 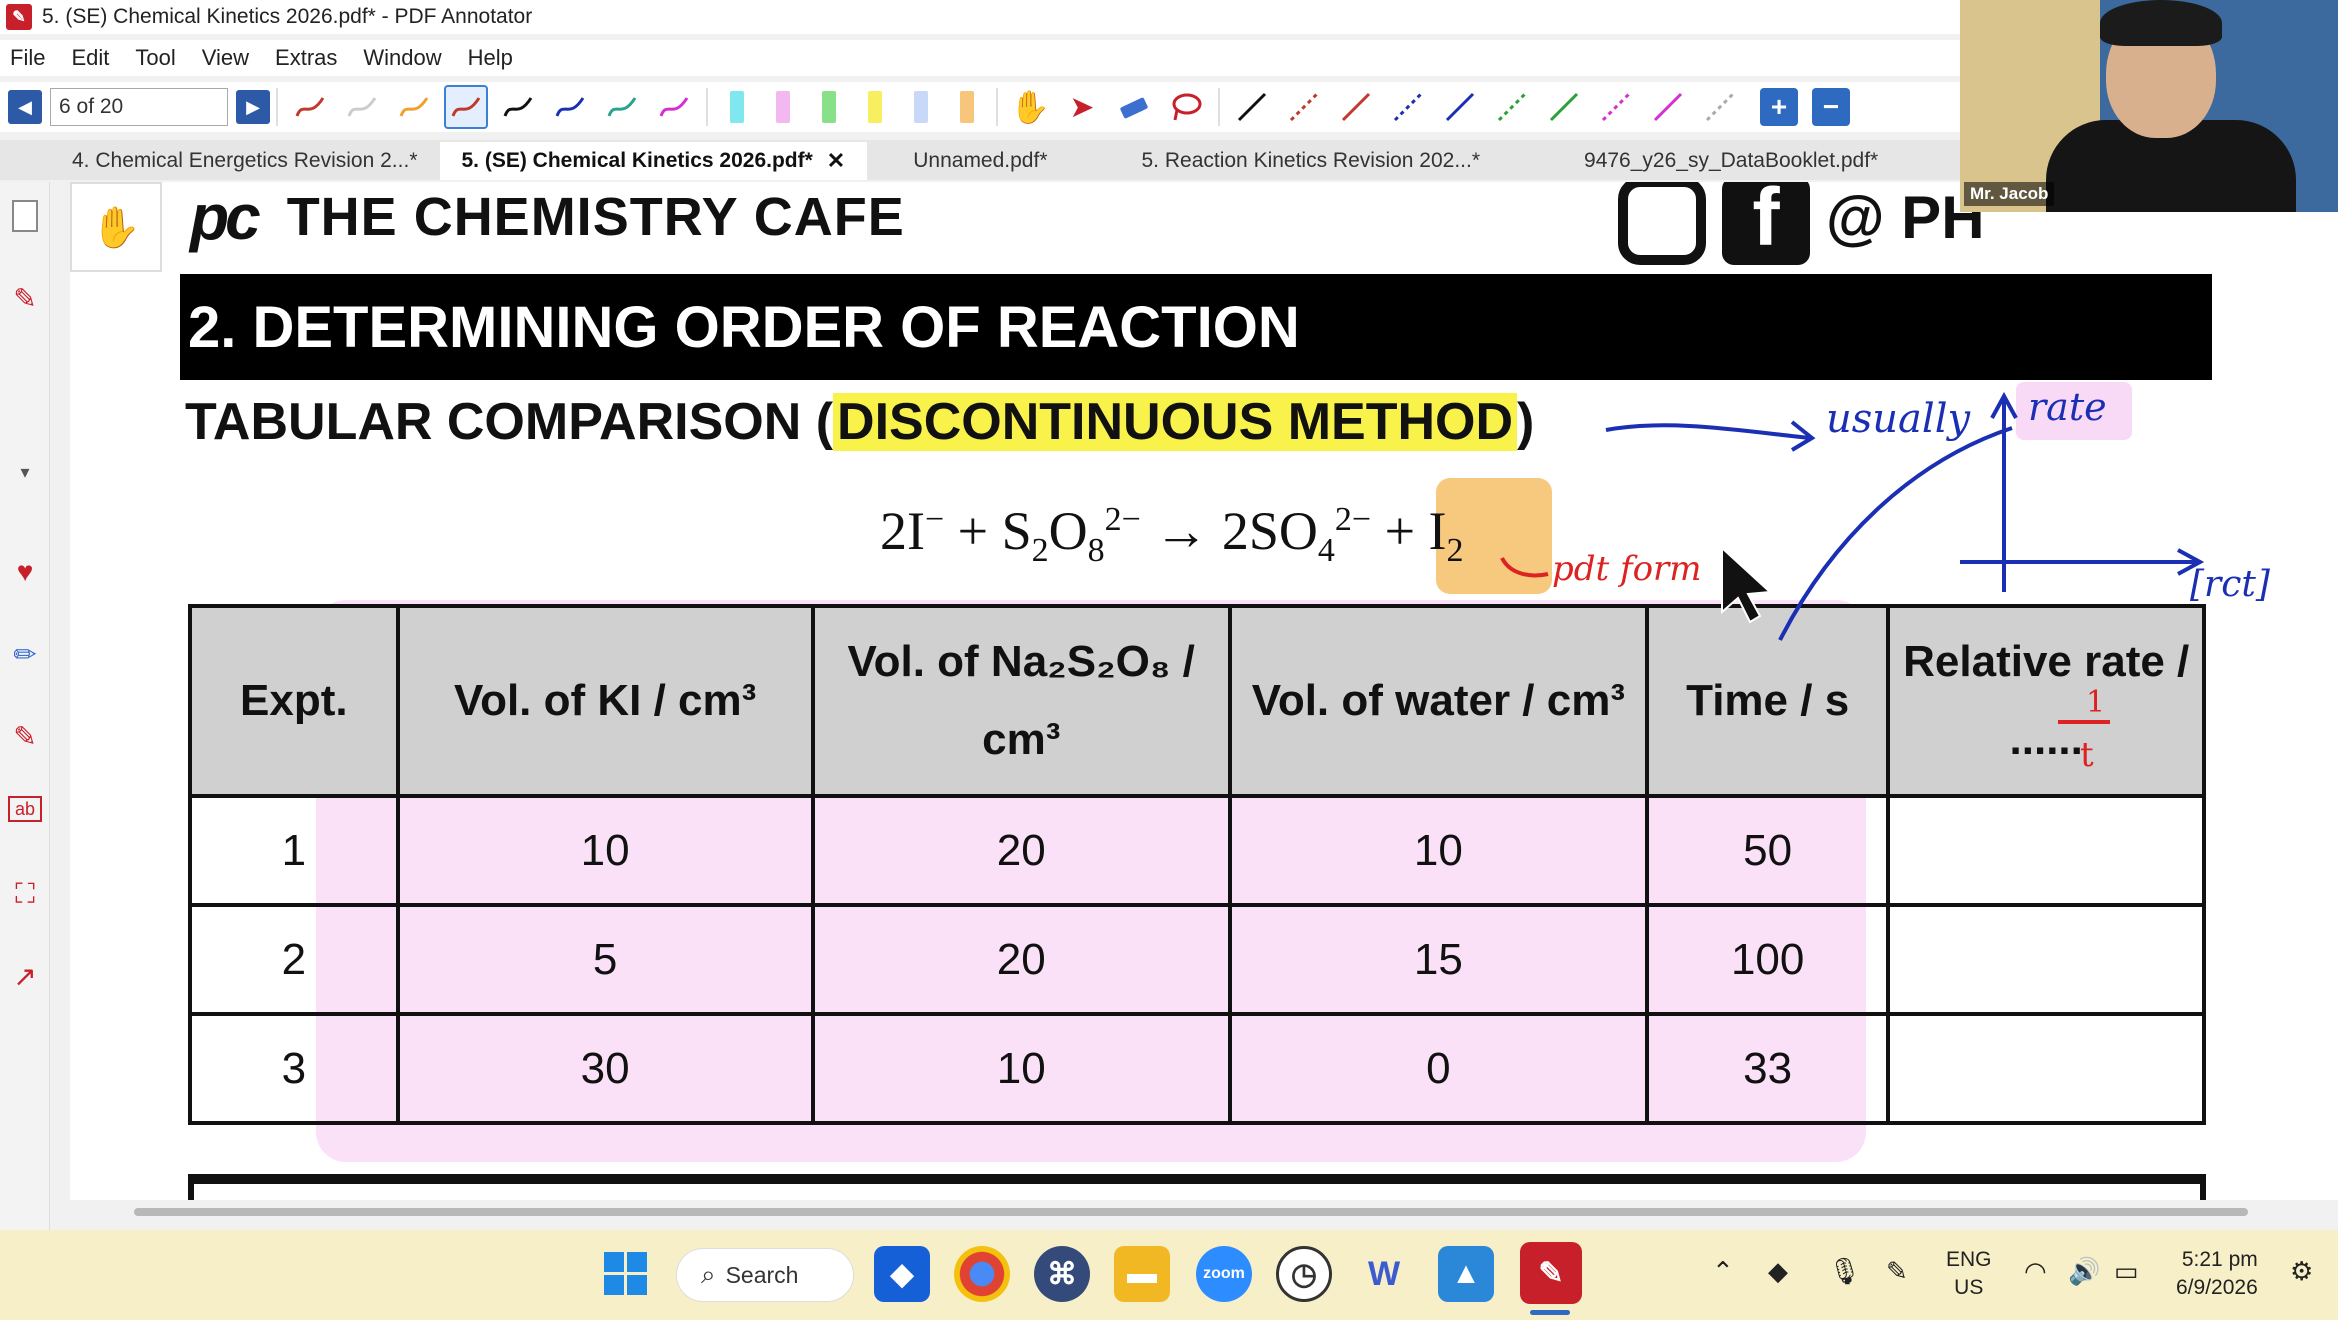 I want to click on microphone-icon: 🎙, so click(x=1844, y=1271).